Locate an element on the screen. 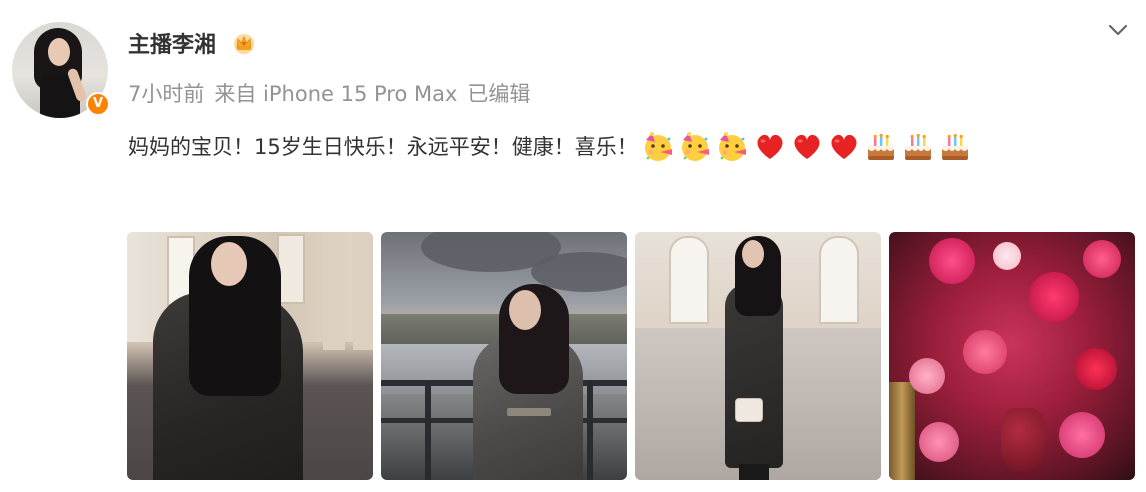  author-name: 主播李湘 is located at coordinates (172, 45).